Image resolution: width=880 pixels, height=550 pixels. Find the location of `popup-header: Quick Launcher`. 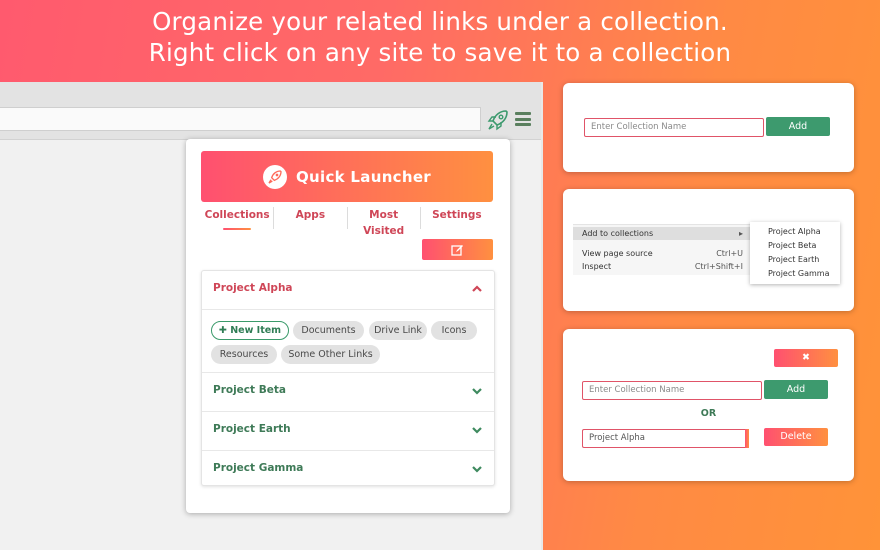

popup-header: Quick Launcher is located at coordinates (347, 176).